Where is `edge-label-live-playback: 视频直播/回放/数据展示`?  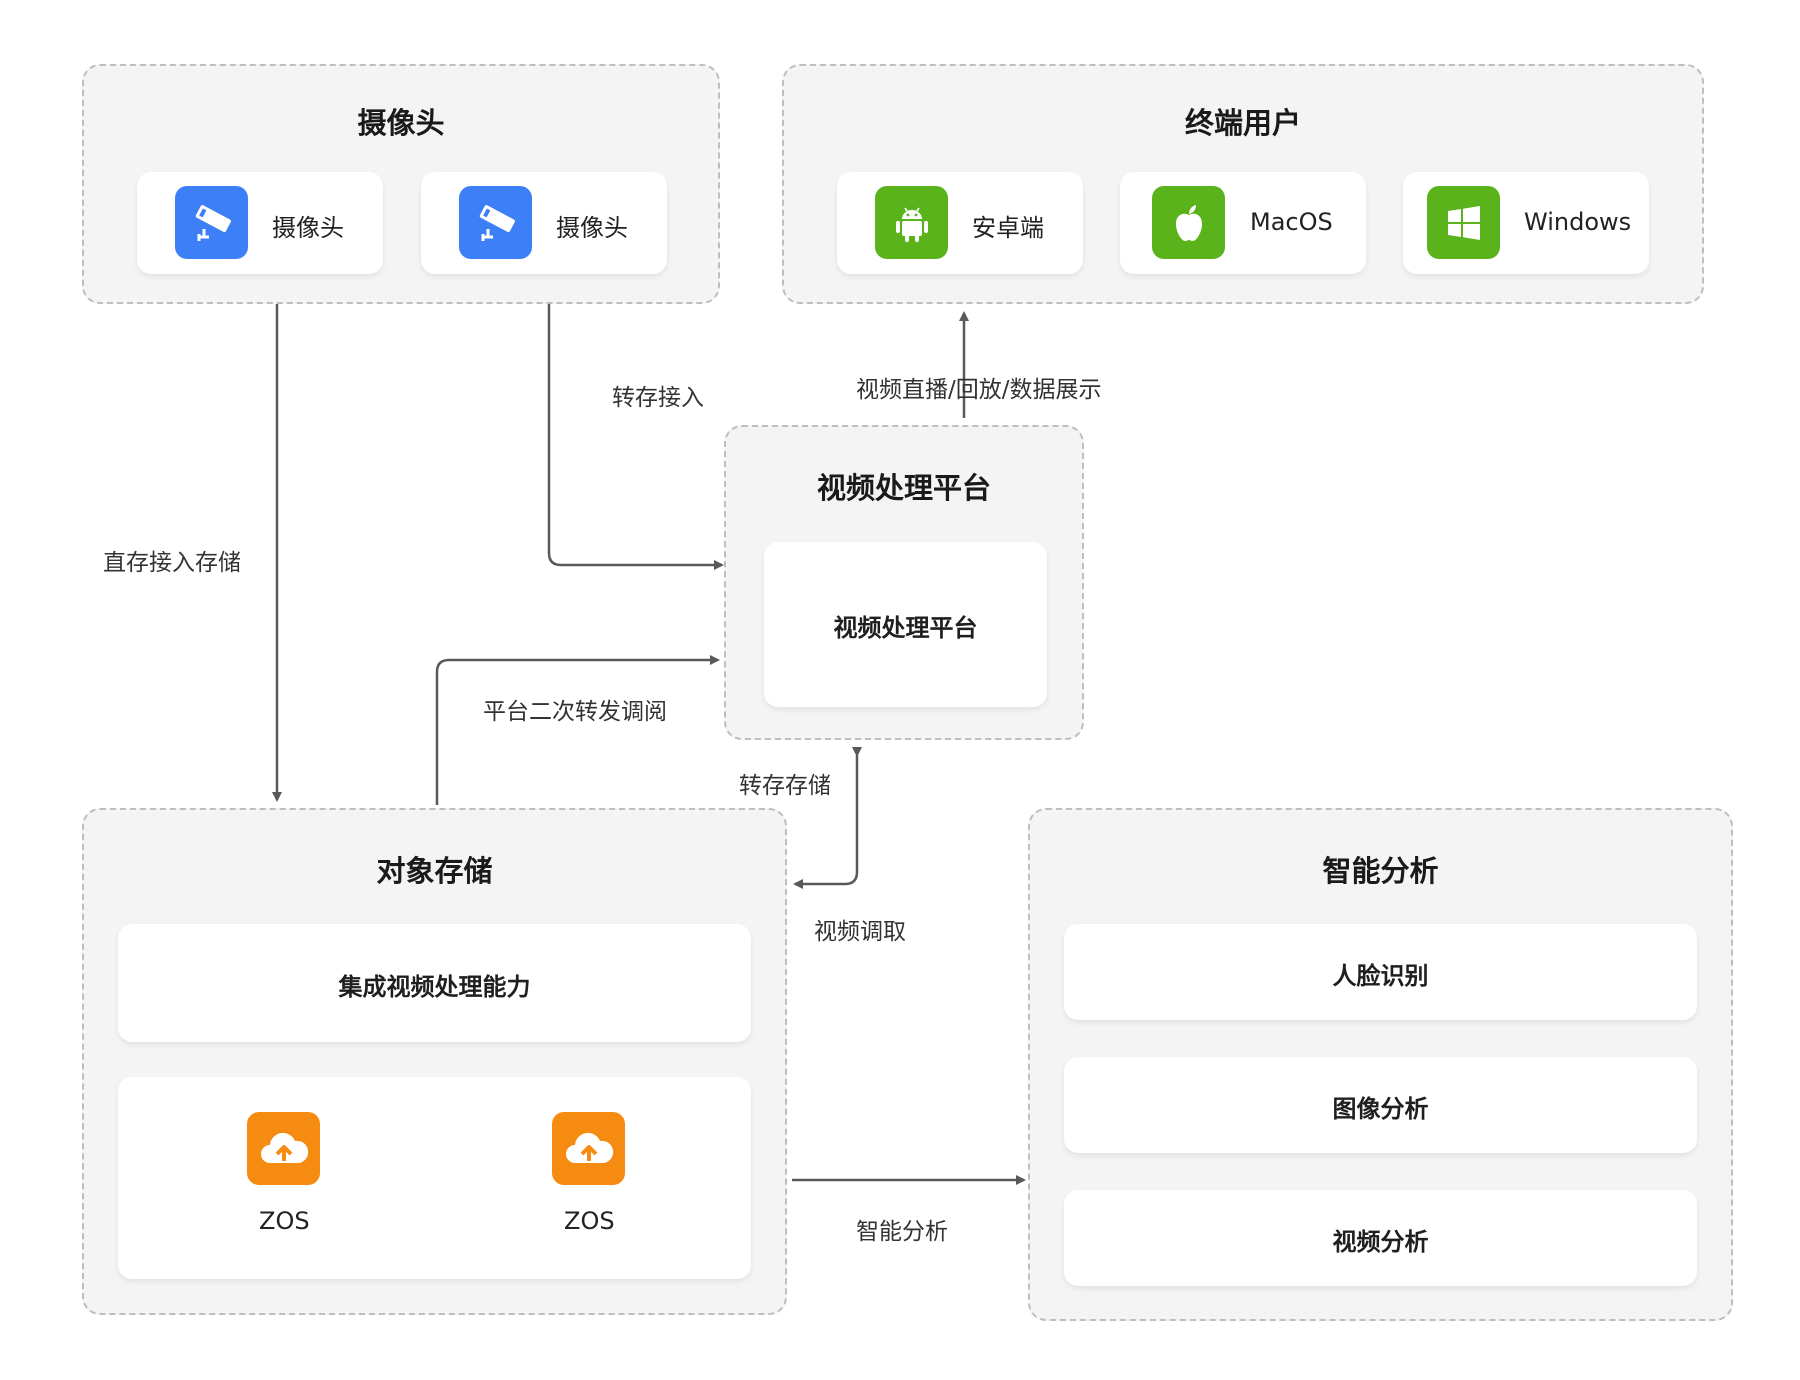
edge-label-live-playback: 视频直播/回放/数据展示 is located at coordinates (979, 390).